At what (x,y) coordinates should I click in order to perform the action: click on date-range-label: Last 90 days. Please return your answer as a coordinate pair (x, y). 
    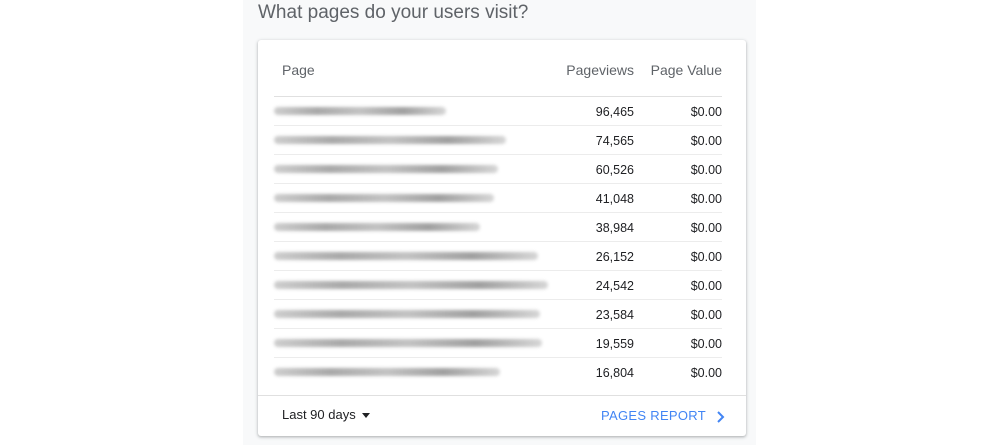
    Looking at the image, I should click on (319, 414).